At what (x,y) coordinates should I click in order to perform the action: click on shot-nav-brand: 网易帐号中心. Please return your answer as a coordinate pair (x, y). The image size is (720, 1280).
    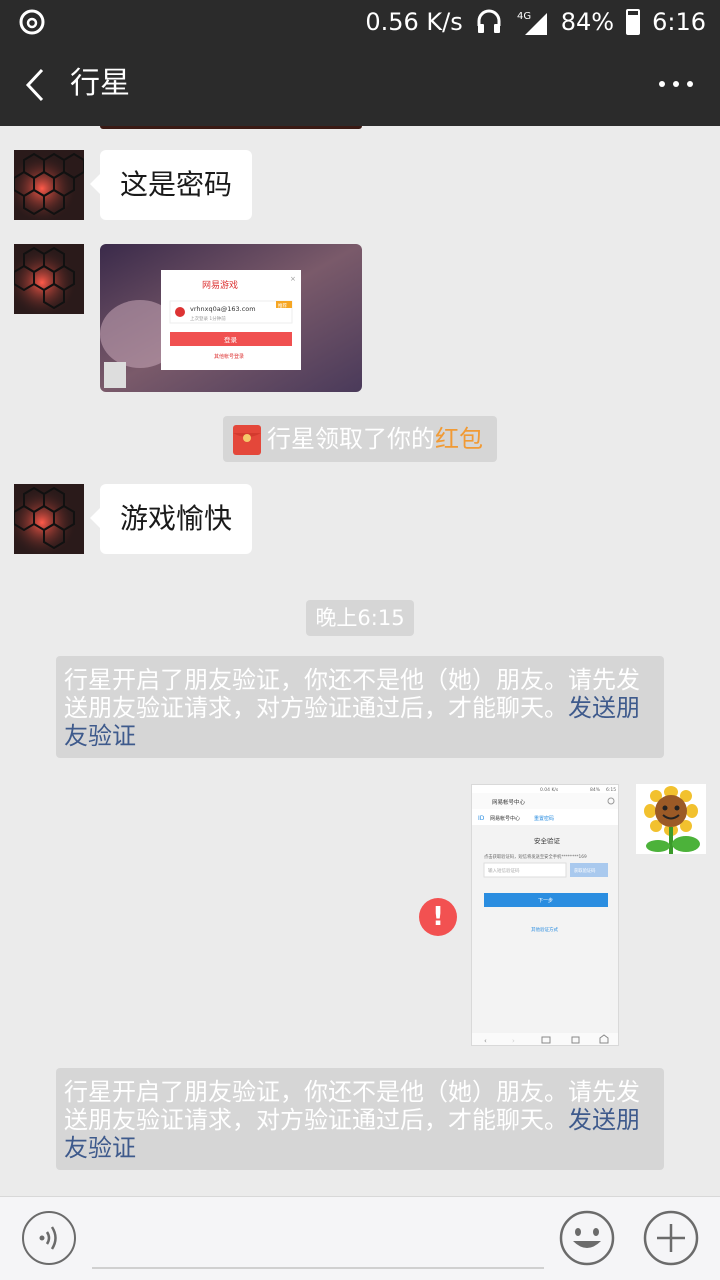
    Looking at the image, I should click on (505, 818).